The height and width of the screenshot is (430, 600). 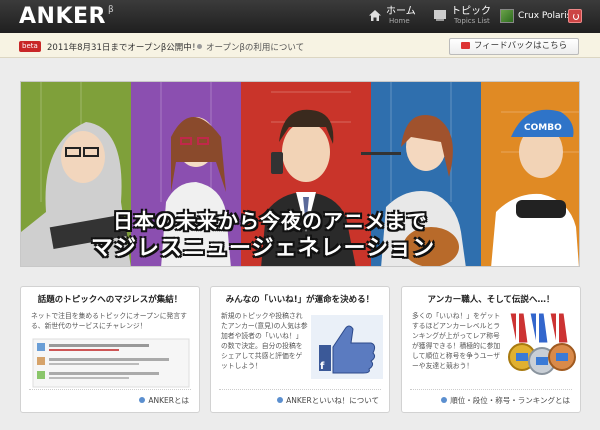 I want to click on card-description: ネットで注目を集めるトピックにオープンに発言する、新世代のサービスにチャレンジ！, so click(x=109, y=321).